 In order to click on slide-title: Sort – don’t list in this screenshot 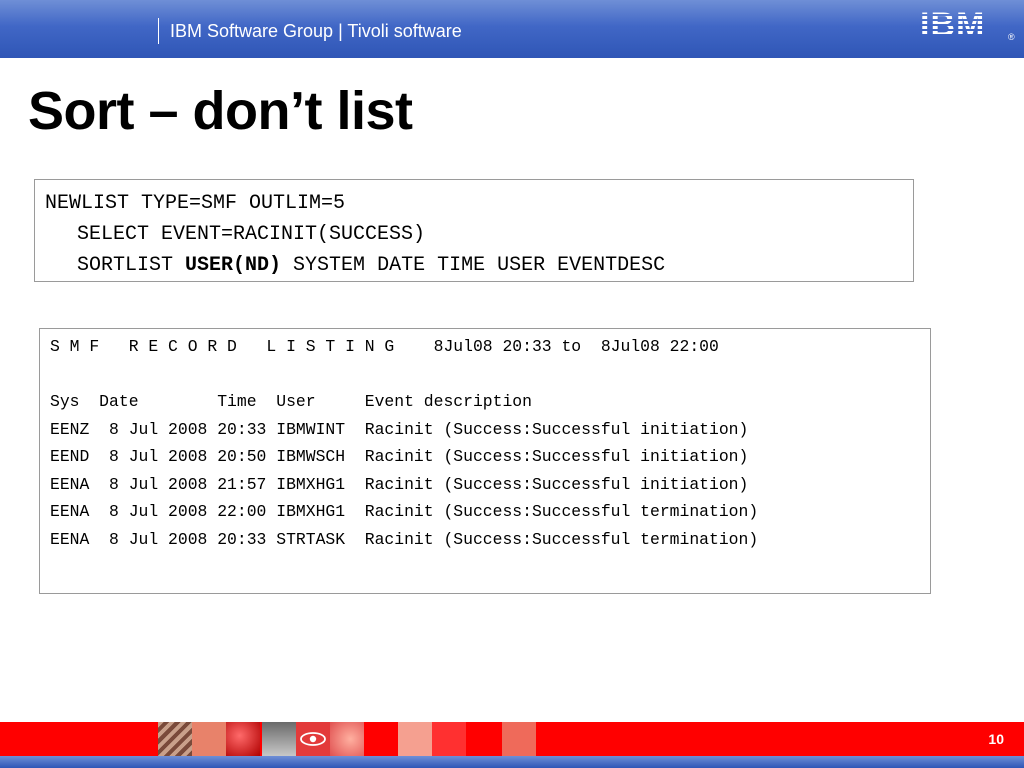, I will do `click(220, 111)`.